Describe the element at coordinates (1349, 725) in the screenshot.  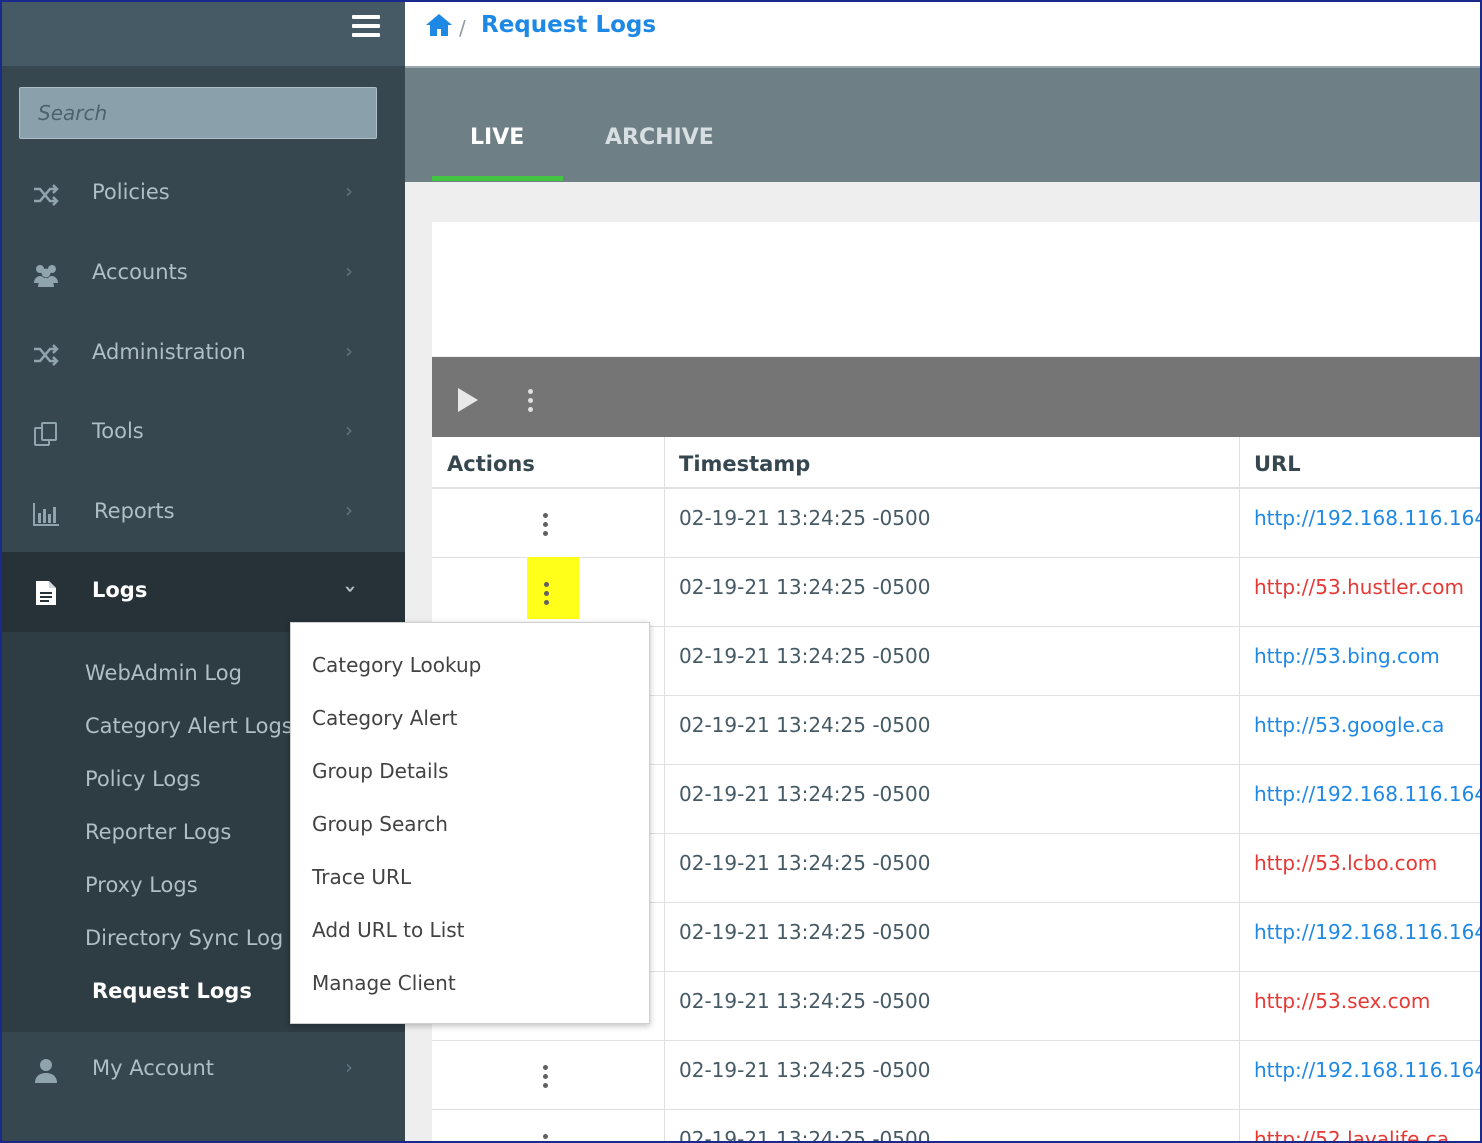
I see `url-link: http://53.google.ca` at that location.